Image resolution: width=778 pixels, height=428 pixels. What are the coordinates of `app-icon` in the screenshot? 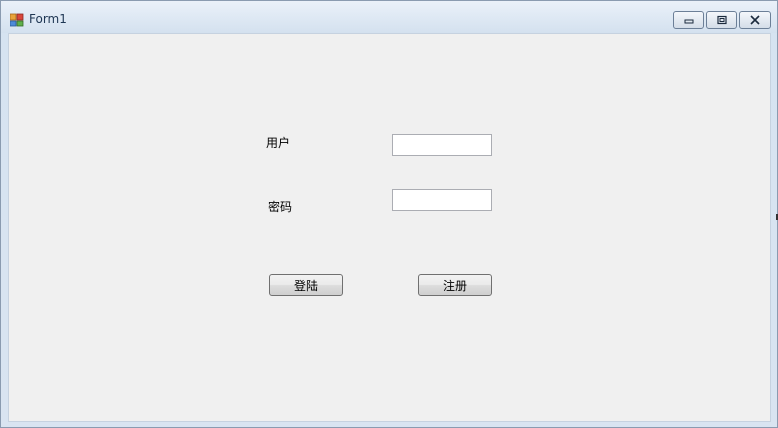 It's located at (16, 19).